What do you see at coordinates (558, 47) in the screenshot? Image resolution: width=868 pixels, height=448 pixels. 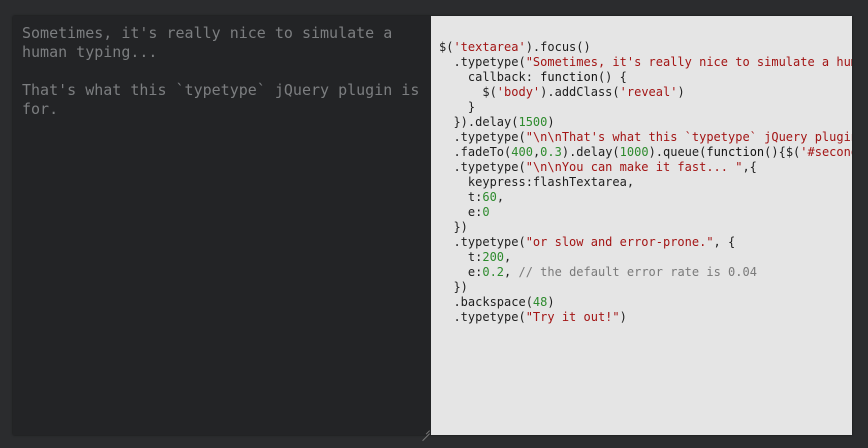 I see `code-token: ).focus()` at bounding box center [558, 47].